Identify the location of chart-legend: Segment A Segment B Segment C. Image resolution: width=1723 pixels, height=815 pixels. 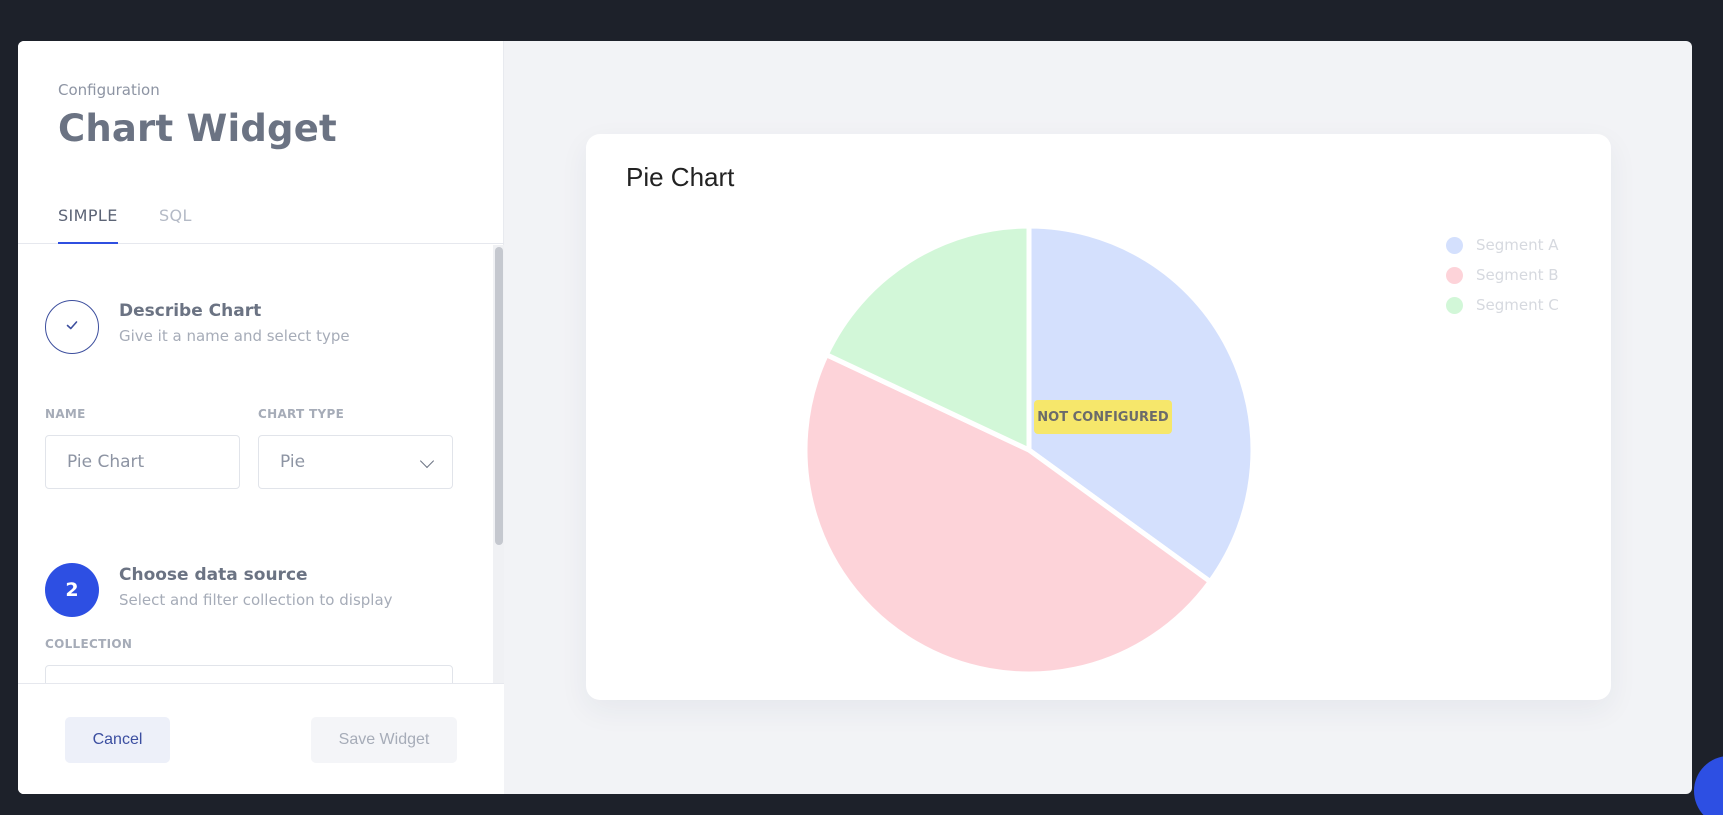
(1502, 275).